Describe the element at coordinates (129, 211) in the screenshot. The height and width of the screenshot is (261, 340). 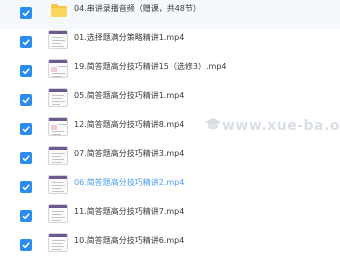
I see `file-name: 11.简答题高分技巧精讲7.mp4` at that location.